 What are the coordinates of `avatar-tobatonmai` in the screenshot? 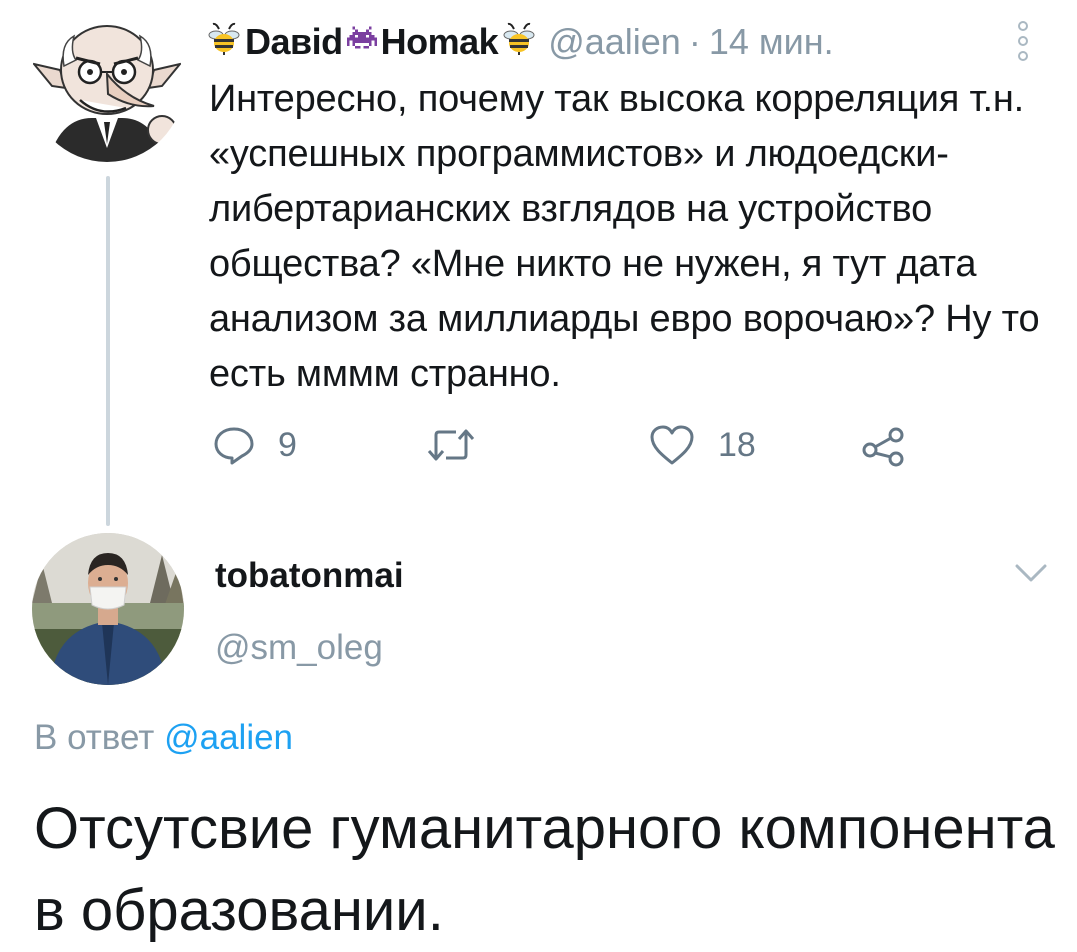 It's located at (108, 609).